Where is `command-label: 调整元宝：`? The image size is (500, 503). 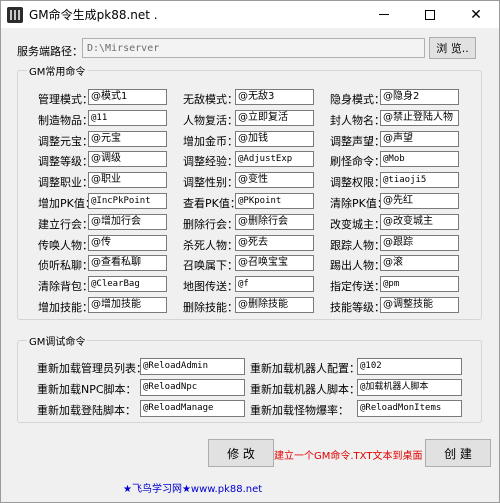 command-label: 调整元宝： is located at coordinates (65, 141).